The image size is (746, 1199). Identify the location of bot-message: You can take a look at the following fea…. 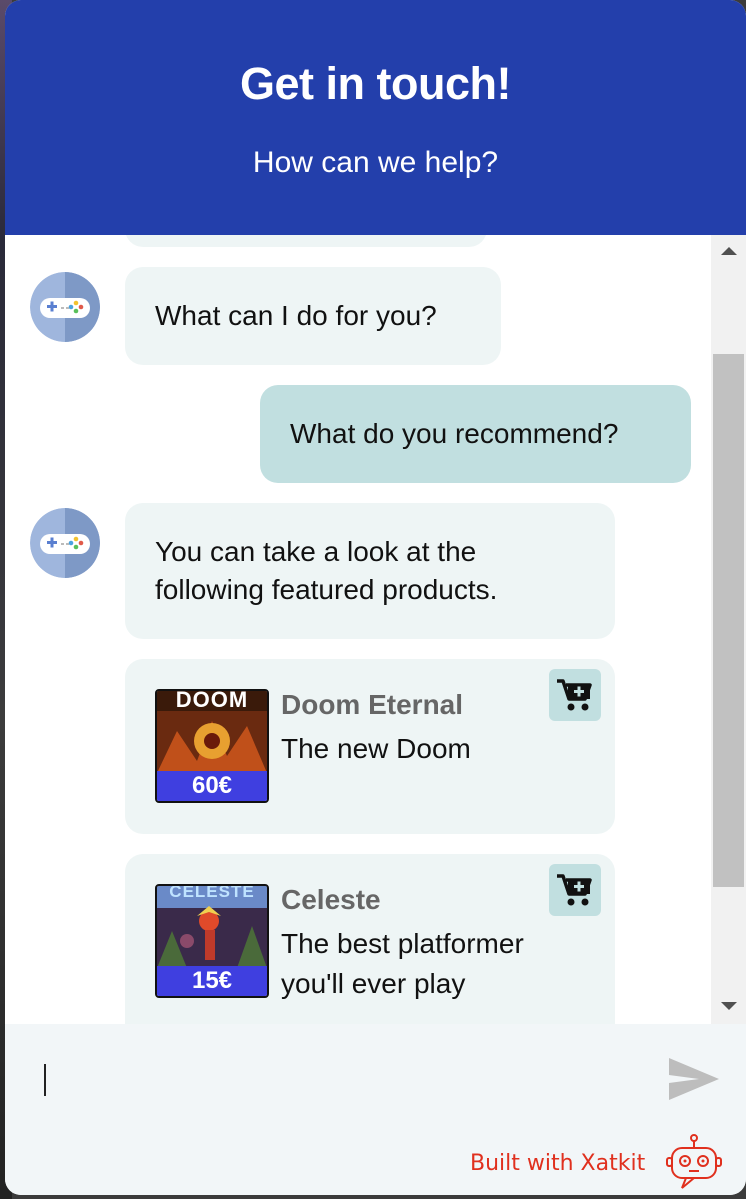
(370, 571).